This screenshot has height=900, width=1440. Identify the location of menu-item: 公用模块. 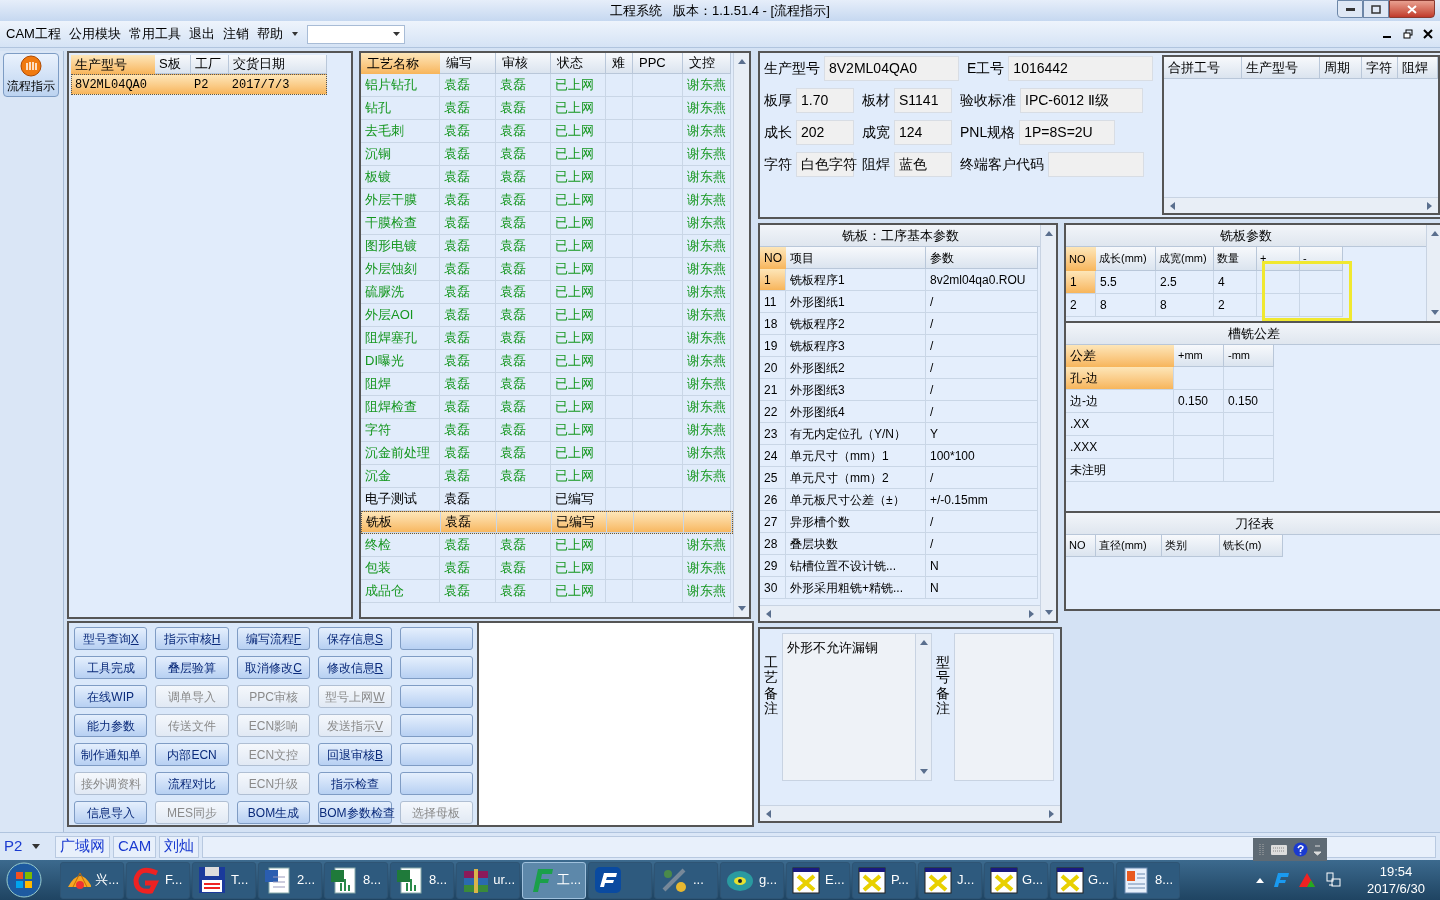
(94, 34).